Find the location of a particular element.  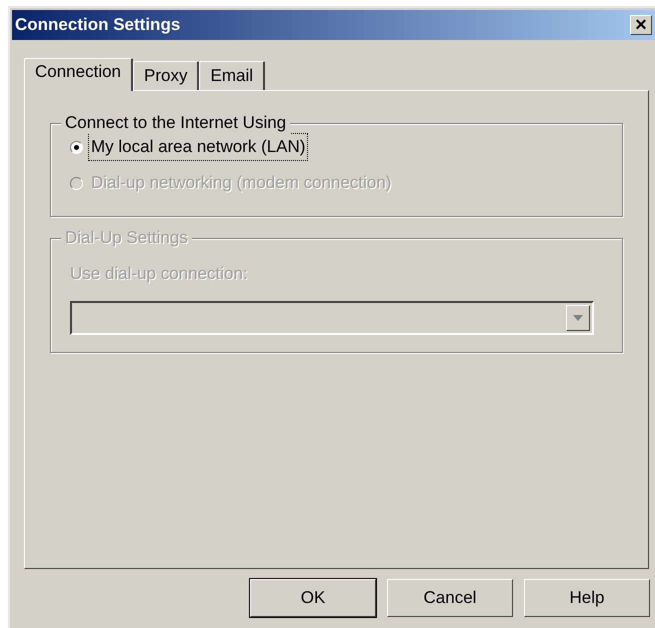

tab: Email is located at coordinates (232, 75).